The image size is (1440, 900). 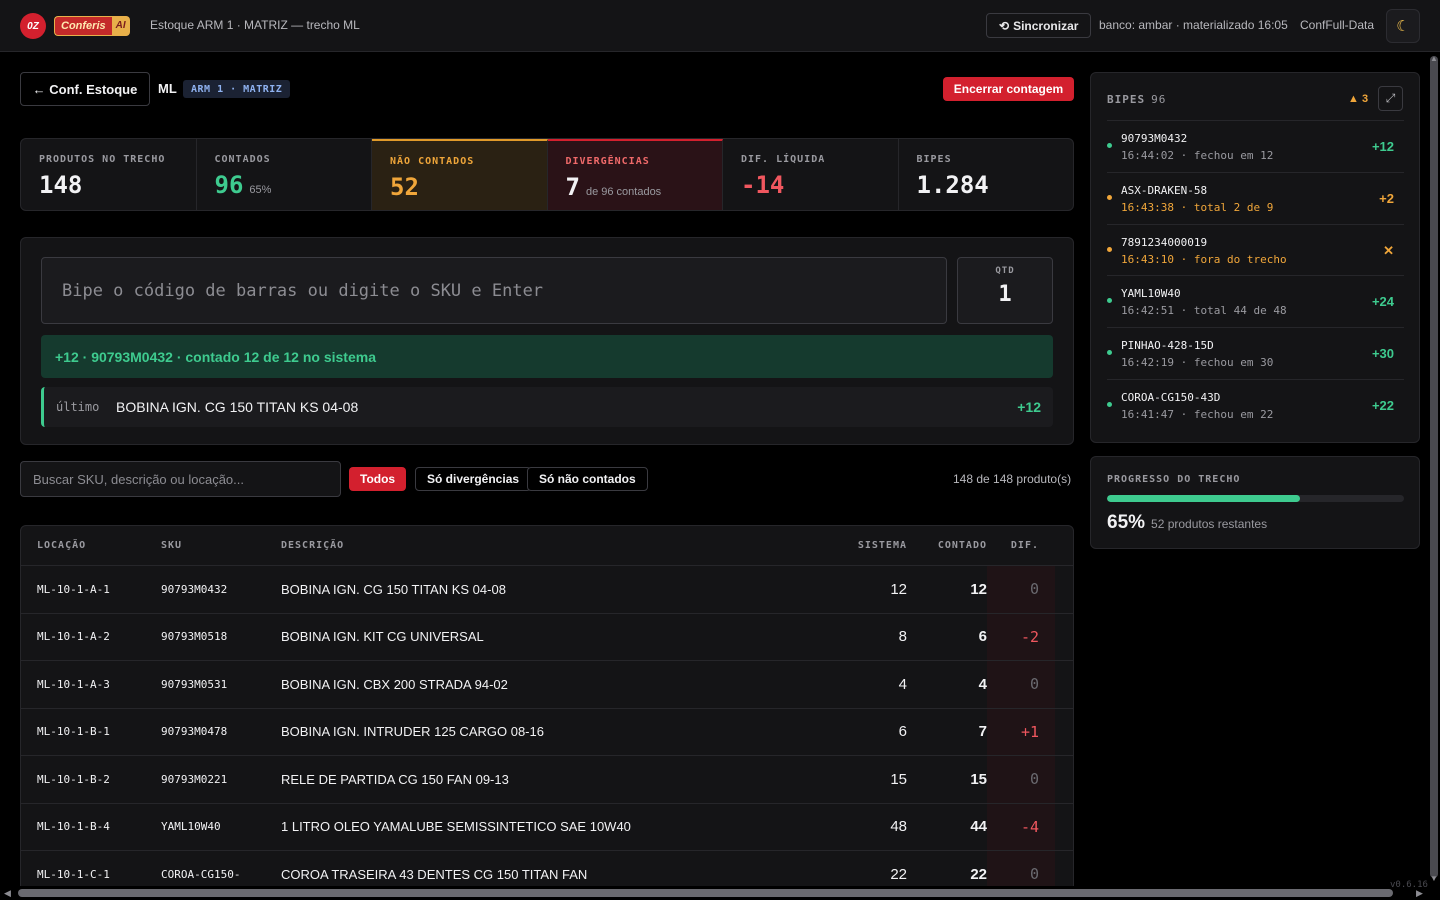 I want to click on end-count-button: Encerrar contagem, so click(x=1008, y=89).